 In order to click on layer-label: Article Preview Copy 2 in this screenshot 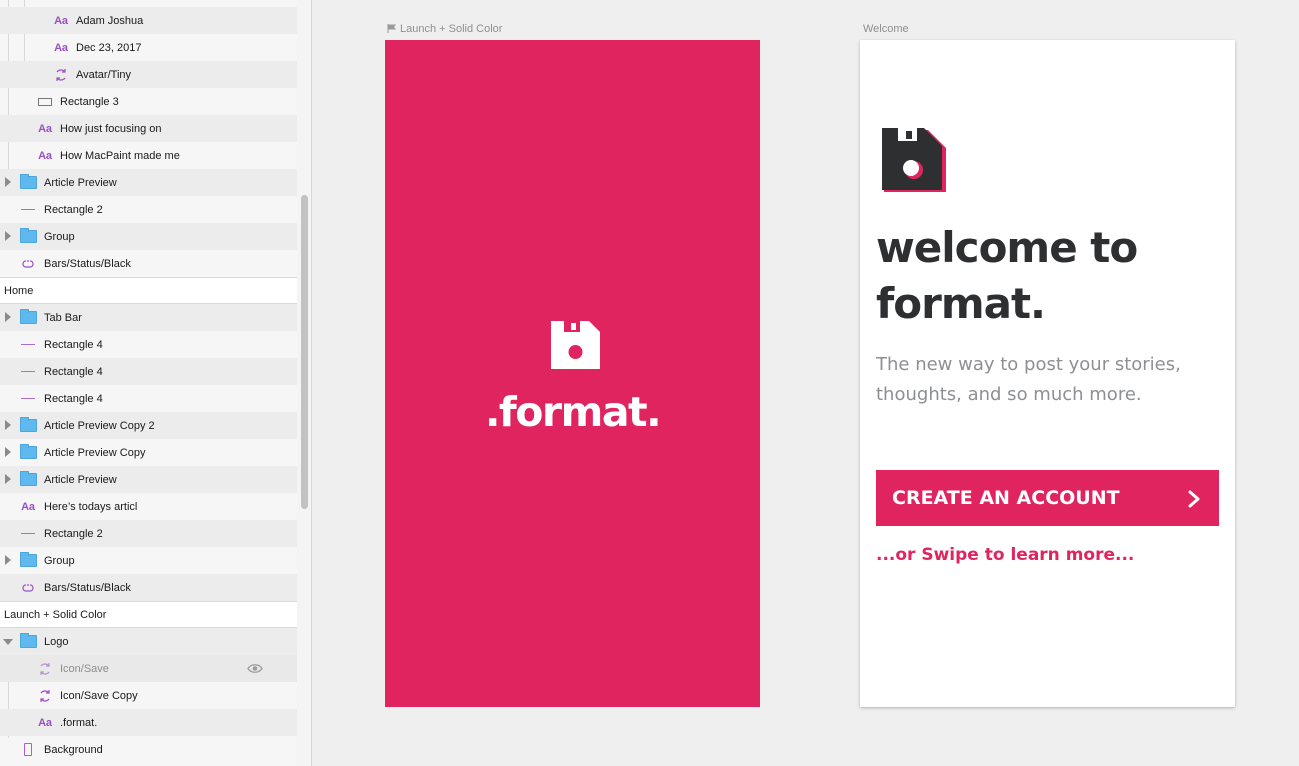, I will do `click(99, 425)`.